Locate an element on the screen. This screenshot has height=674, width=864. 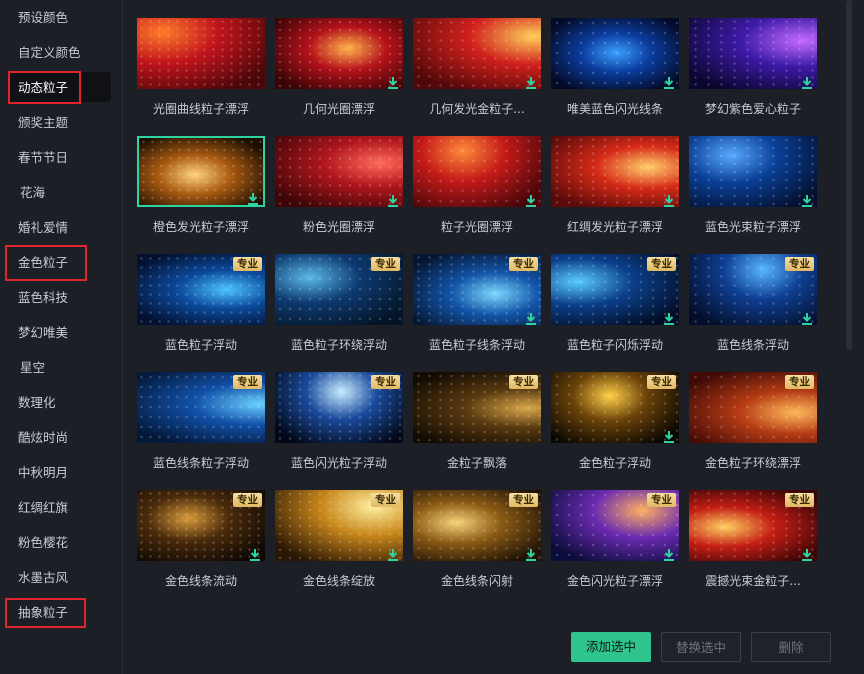
template-card: 专业 蓝色线条粒子浮动 is located at coordinates (201, 422).